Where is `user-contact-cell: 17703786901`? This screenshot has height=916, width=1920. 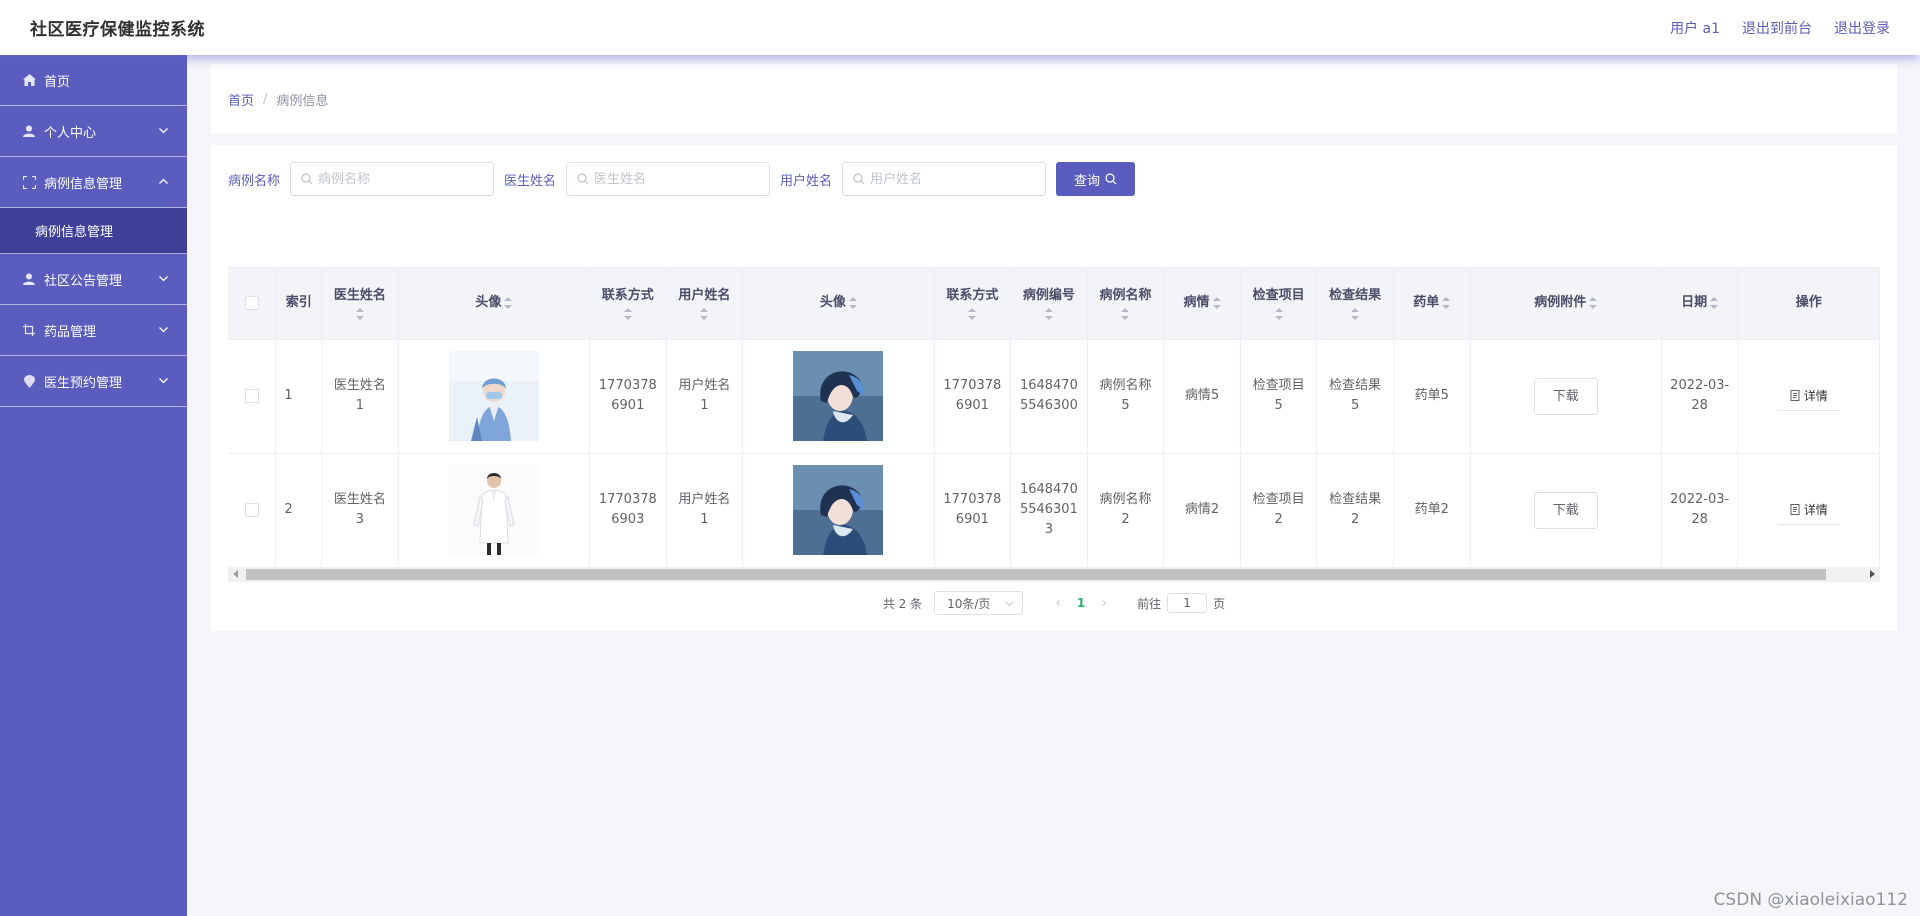 user-contact-cell: 17703786901 is located at coordinates (973, 396).